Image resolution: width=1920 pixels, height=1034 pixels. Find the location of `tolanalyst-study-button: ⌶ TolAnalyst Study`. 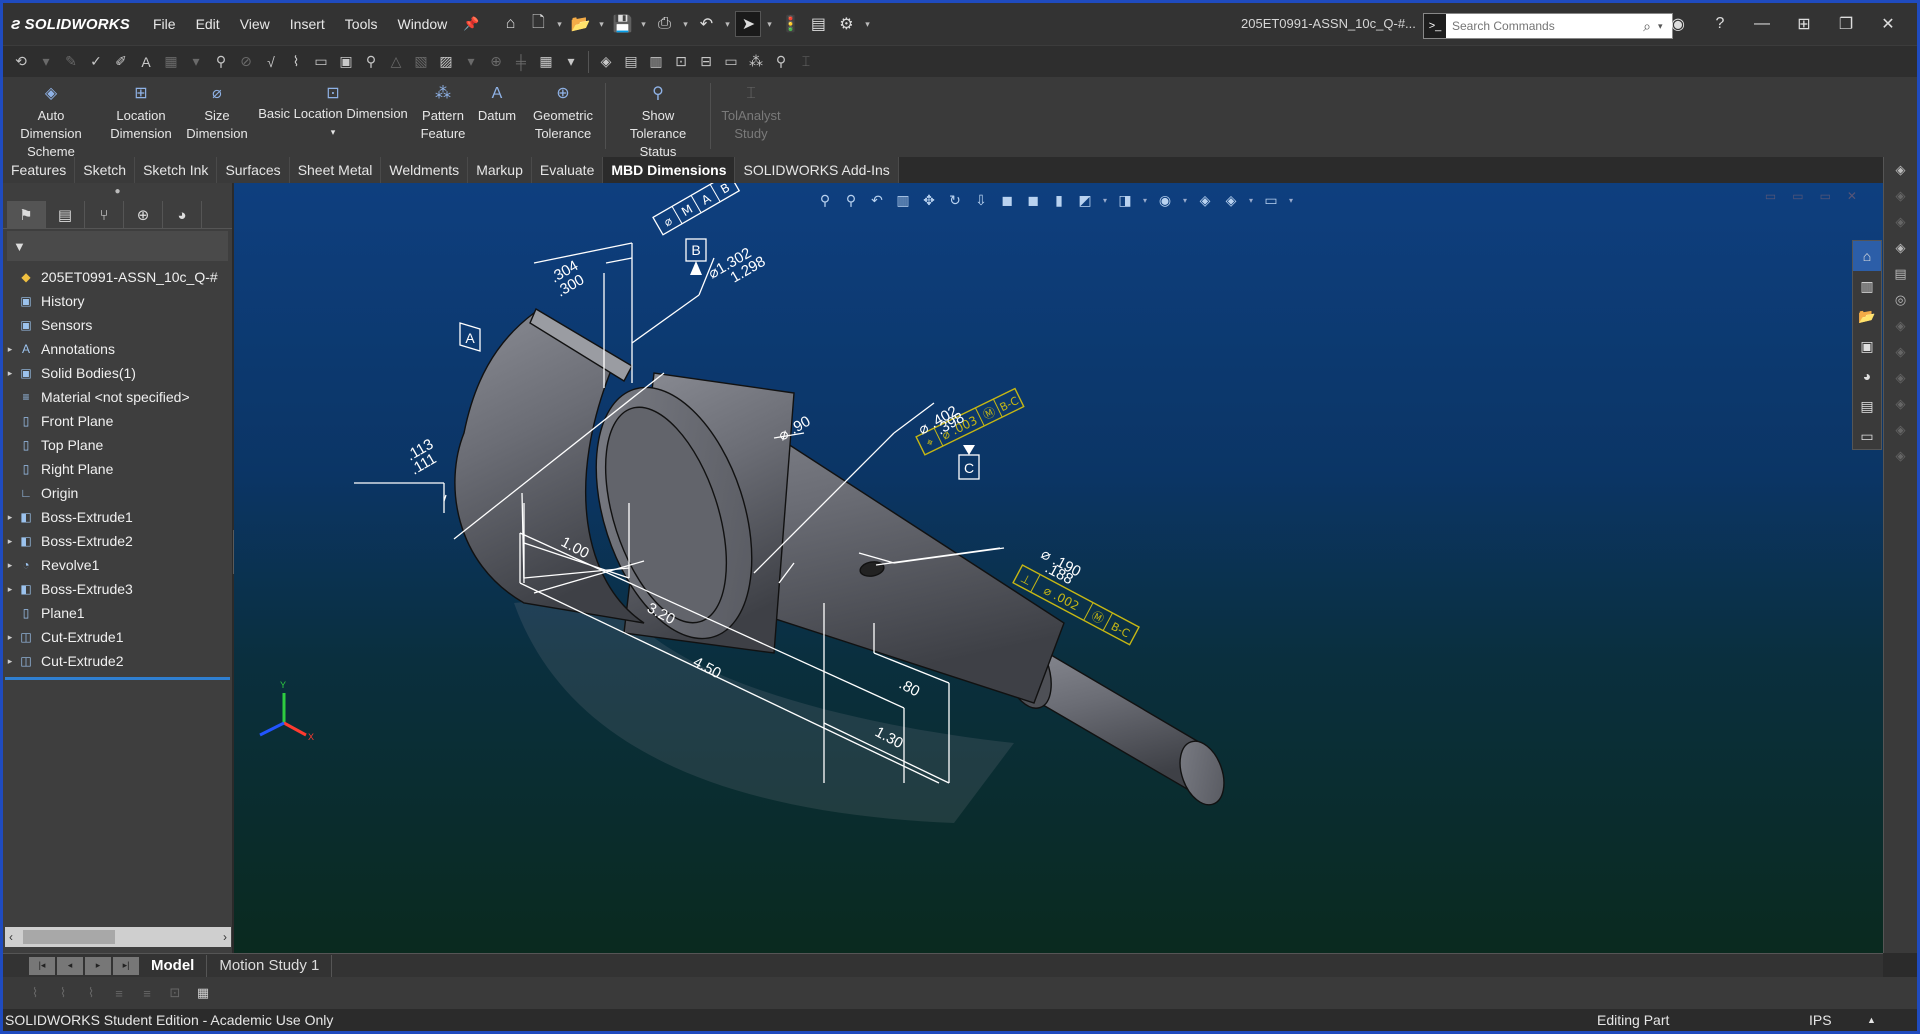

tolanalyst-study-button: ⌶ TolAnalyst Study is located at coordinates (751, 113).